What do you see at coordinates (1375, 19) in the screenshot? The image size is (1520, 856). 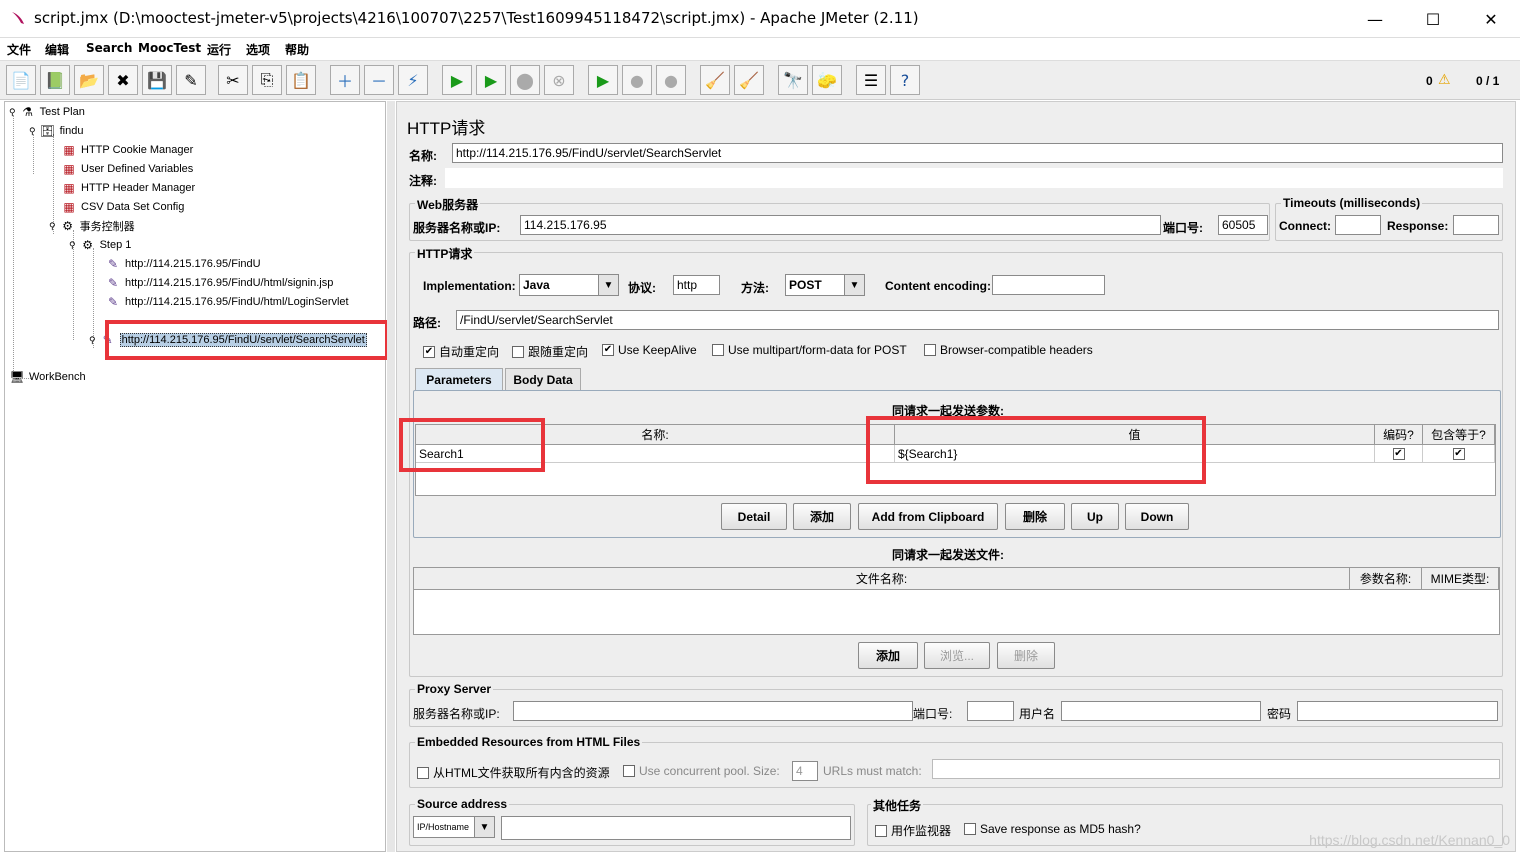 I see `minimize-button: —` at bounding box center [1375, 19].